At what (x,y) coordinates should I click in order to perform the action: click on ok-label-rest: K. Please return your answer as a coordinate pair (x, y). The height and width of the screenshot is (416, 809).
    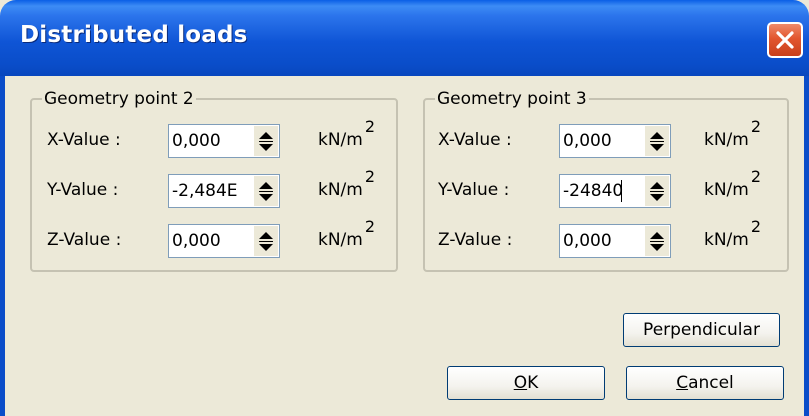
    Looking at the image, I should click on (533, 383).